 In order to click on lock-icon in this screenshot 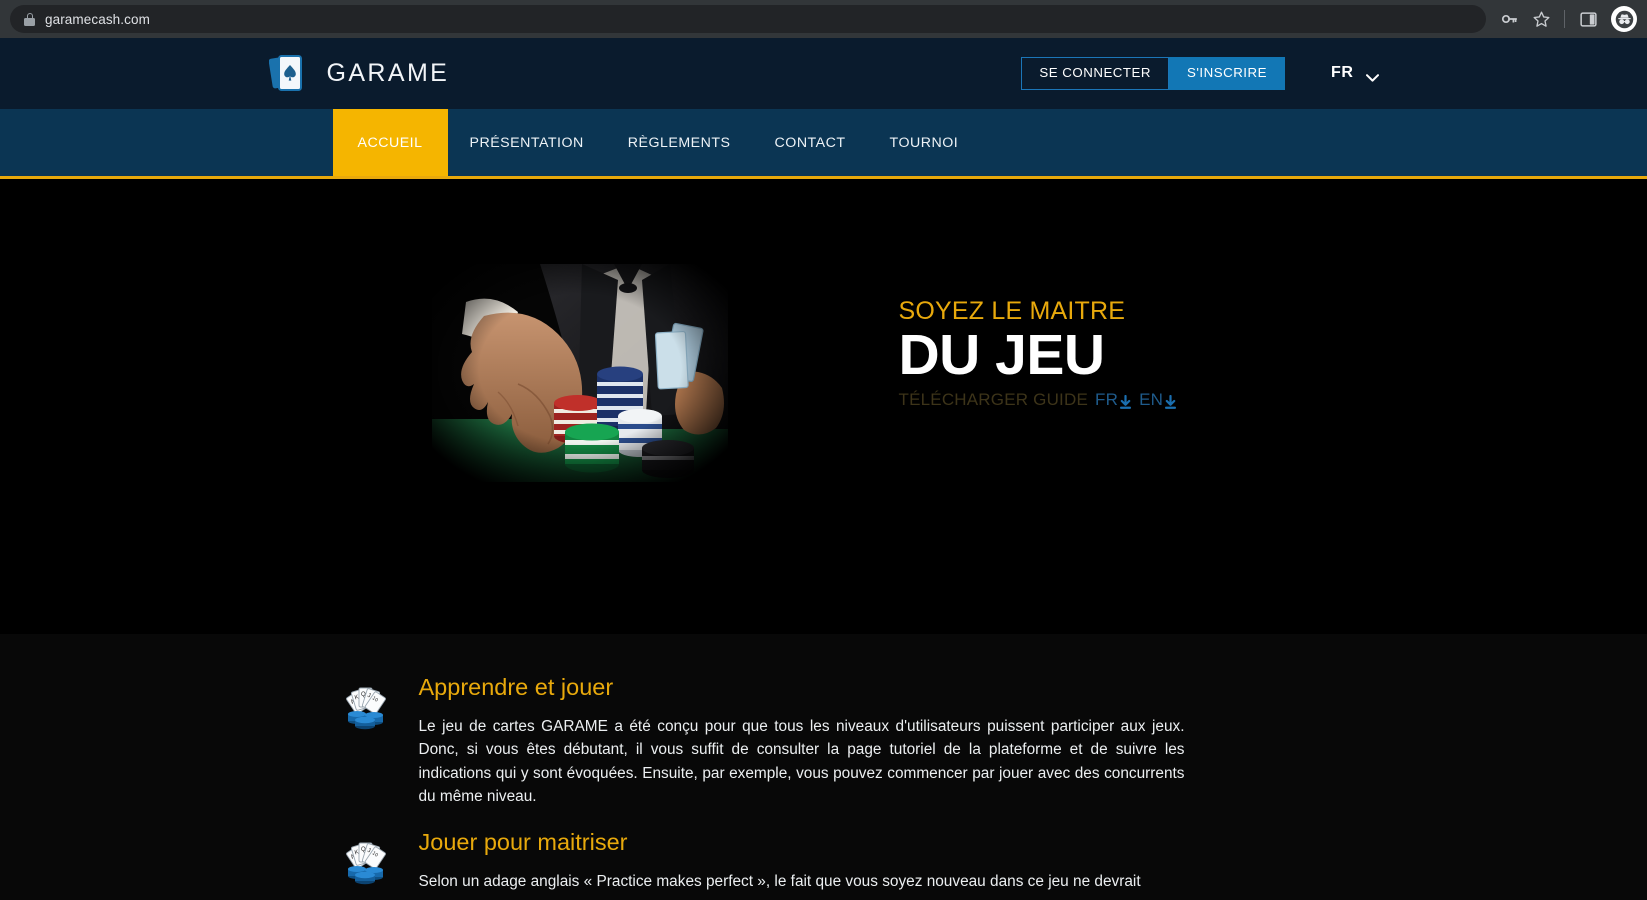, I will do `click(29, 19)`.